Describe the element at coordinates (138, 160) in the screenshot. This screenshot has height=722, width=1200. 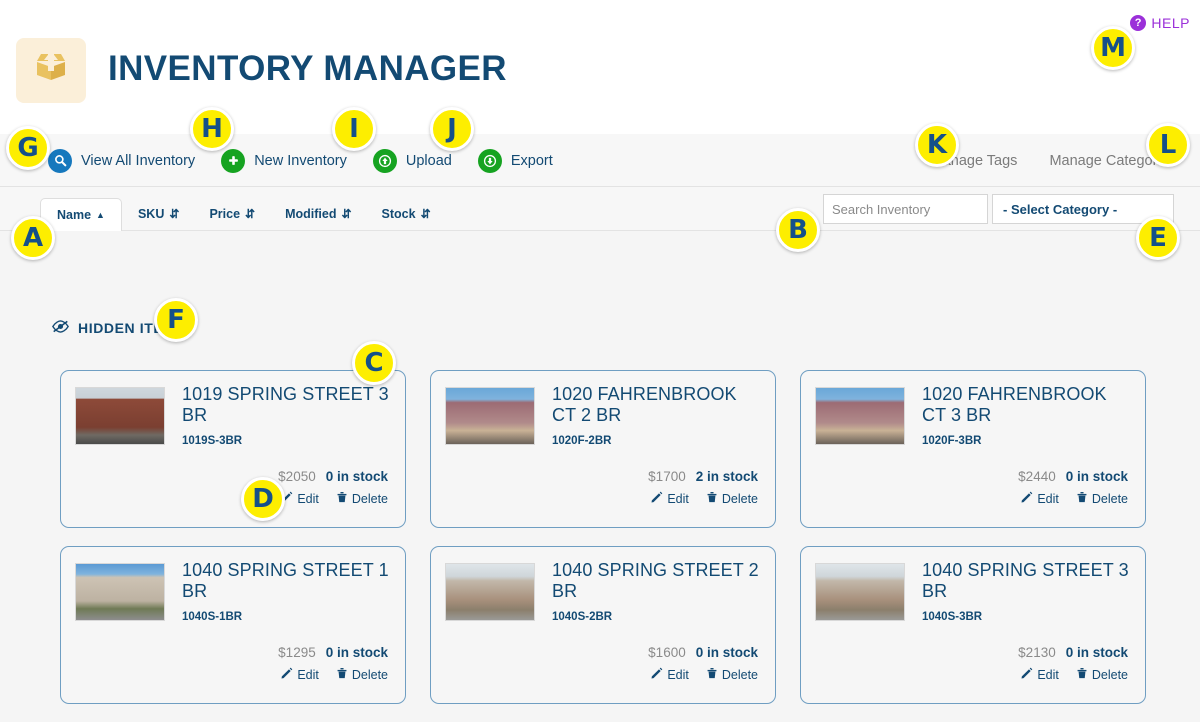
I see `view-all-inventory-label: View All Inventory` at that location.